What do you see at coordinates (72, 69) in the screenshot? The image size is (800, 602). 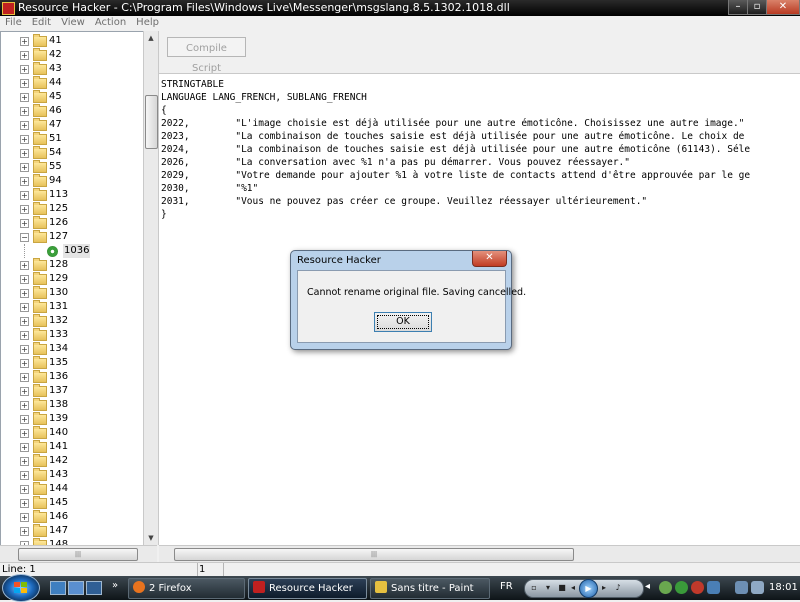 I see `tree-item: +43` at bounding box center [72, 69].